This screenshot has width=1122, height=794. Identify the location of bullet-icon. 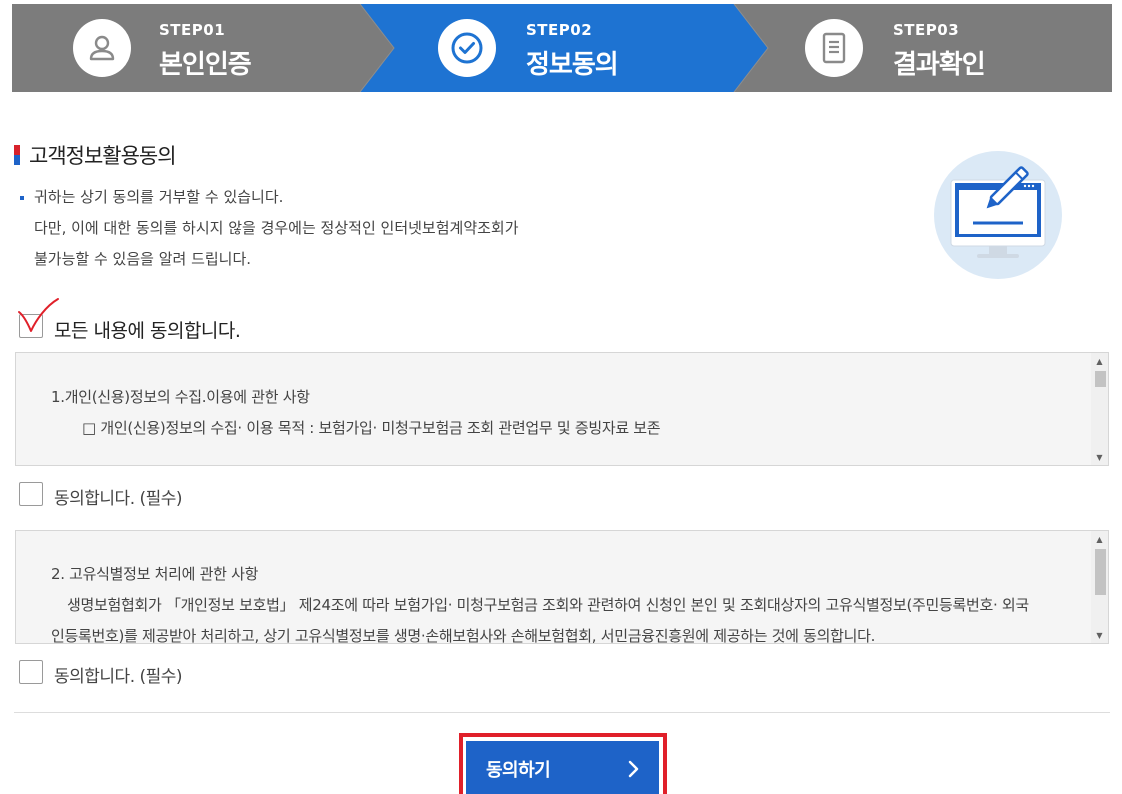
(22, 197).